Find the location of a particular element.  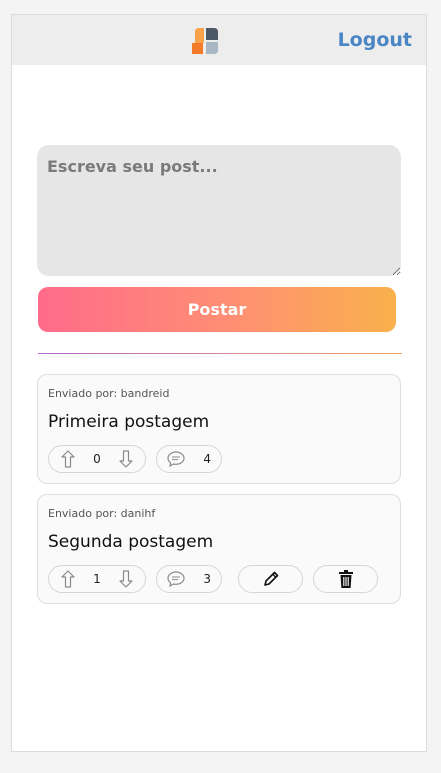

vote-control: 1 is located at coordinates (97, 579).